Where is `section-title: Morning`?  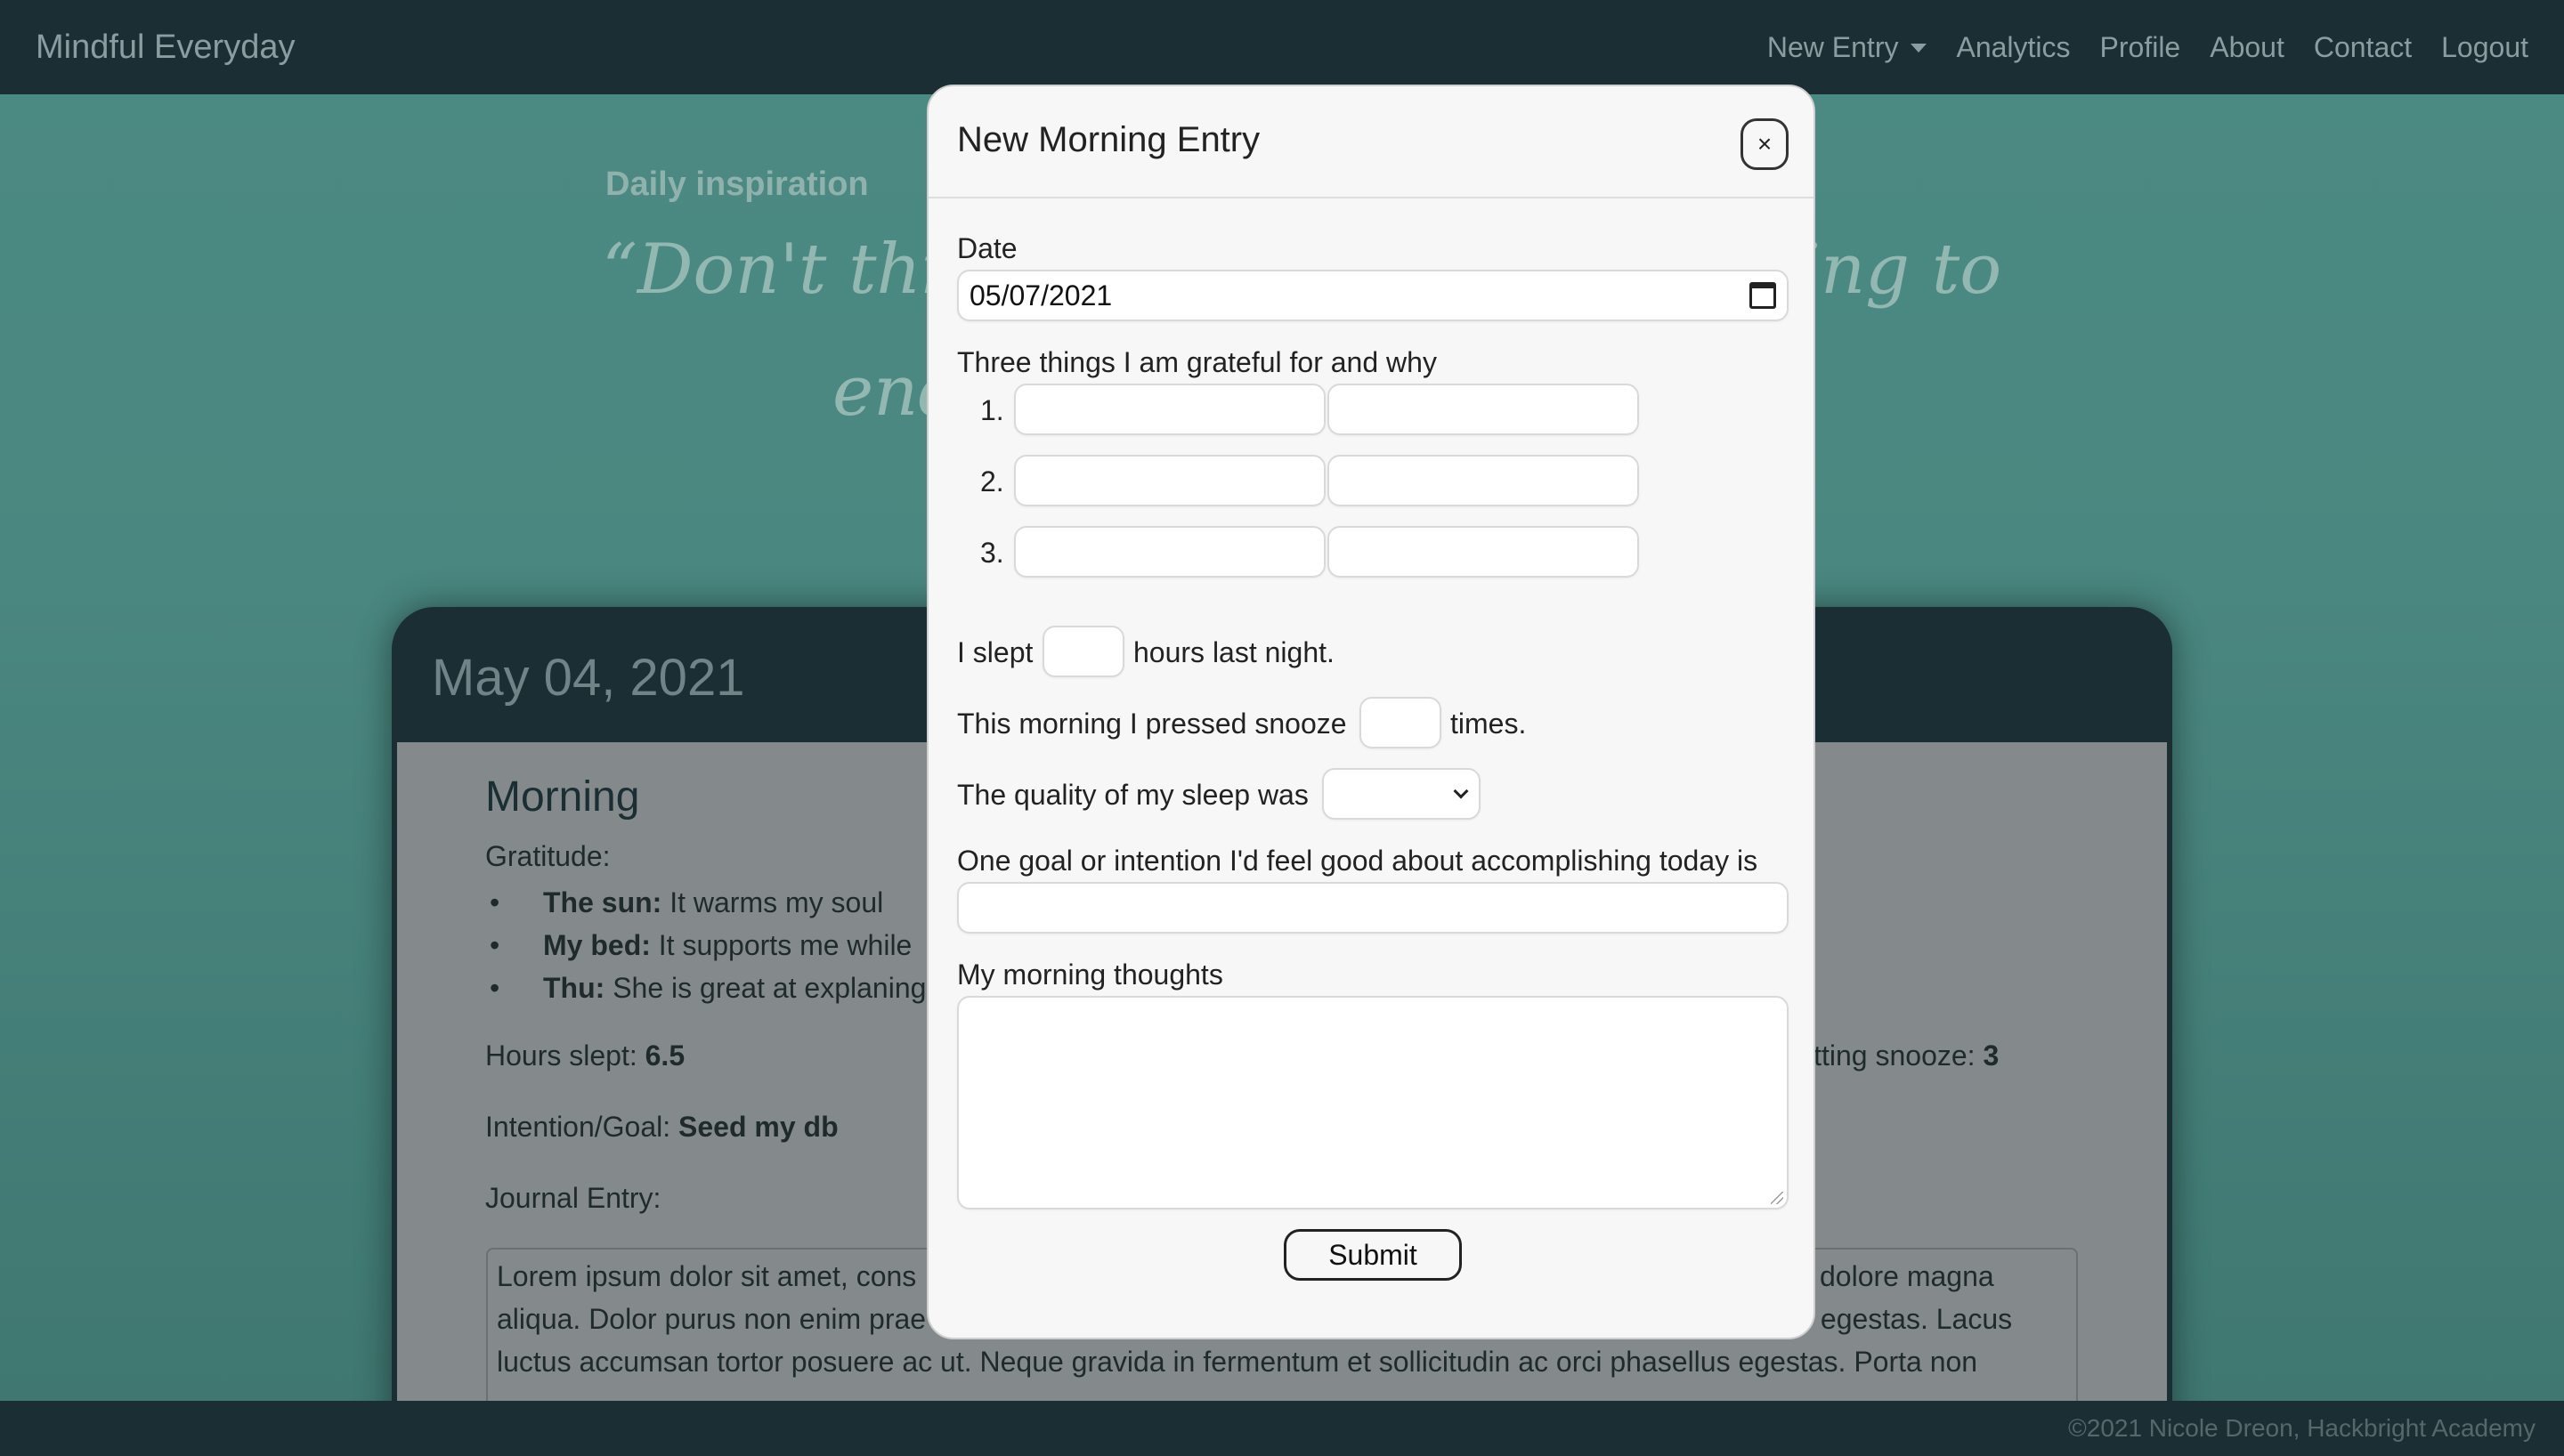
section-title: Morning is located at coordinates (562, 797).